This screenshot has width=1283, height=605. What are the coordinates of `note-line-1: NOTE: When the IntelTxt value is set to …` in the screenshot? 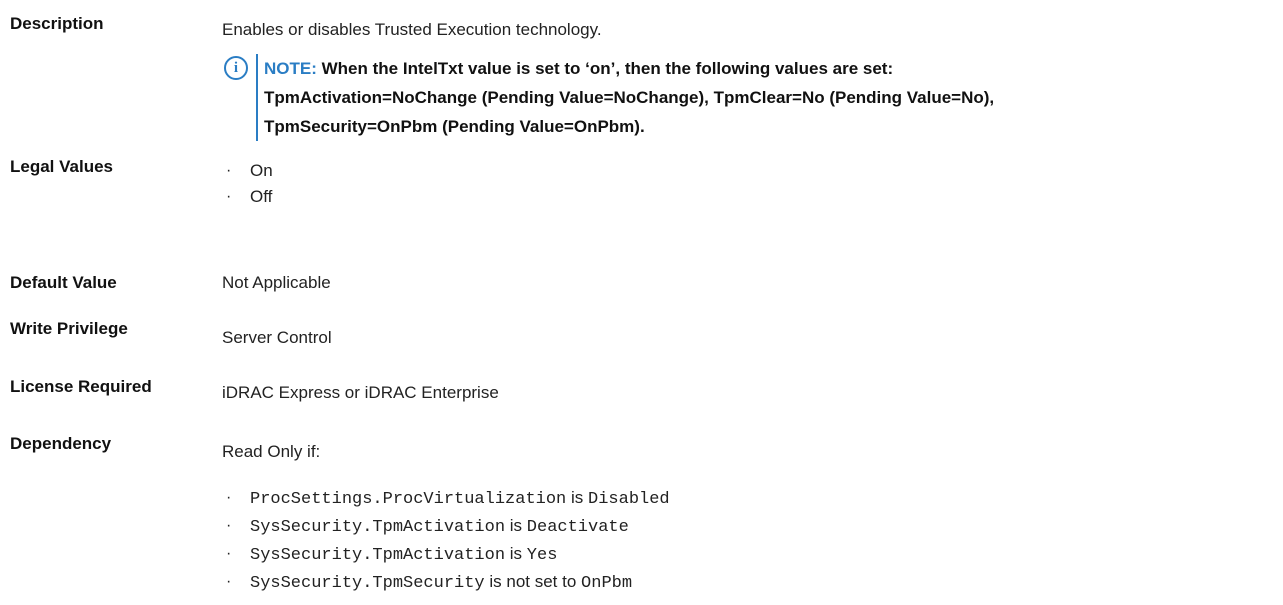 It's located at (629, 68).